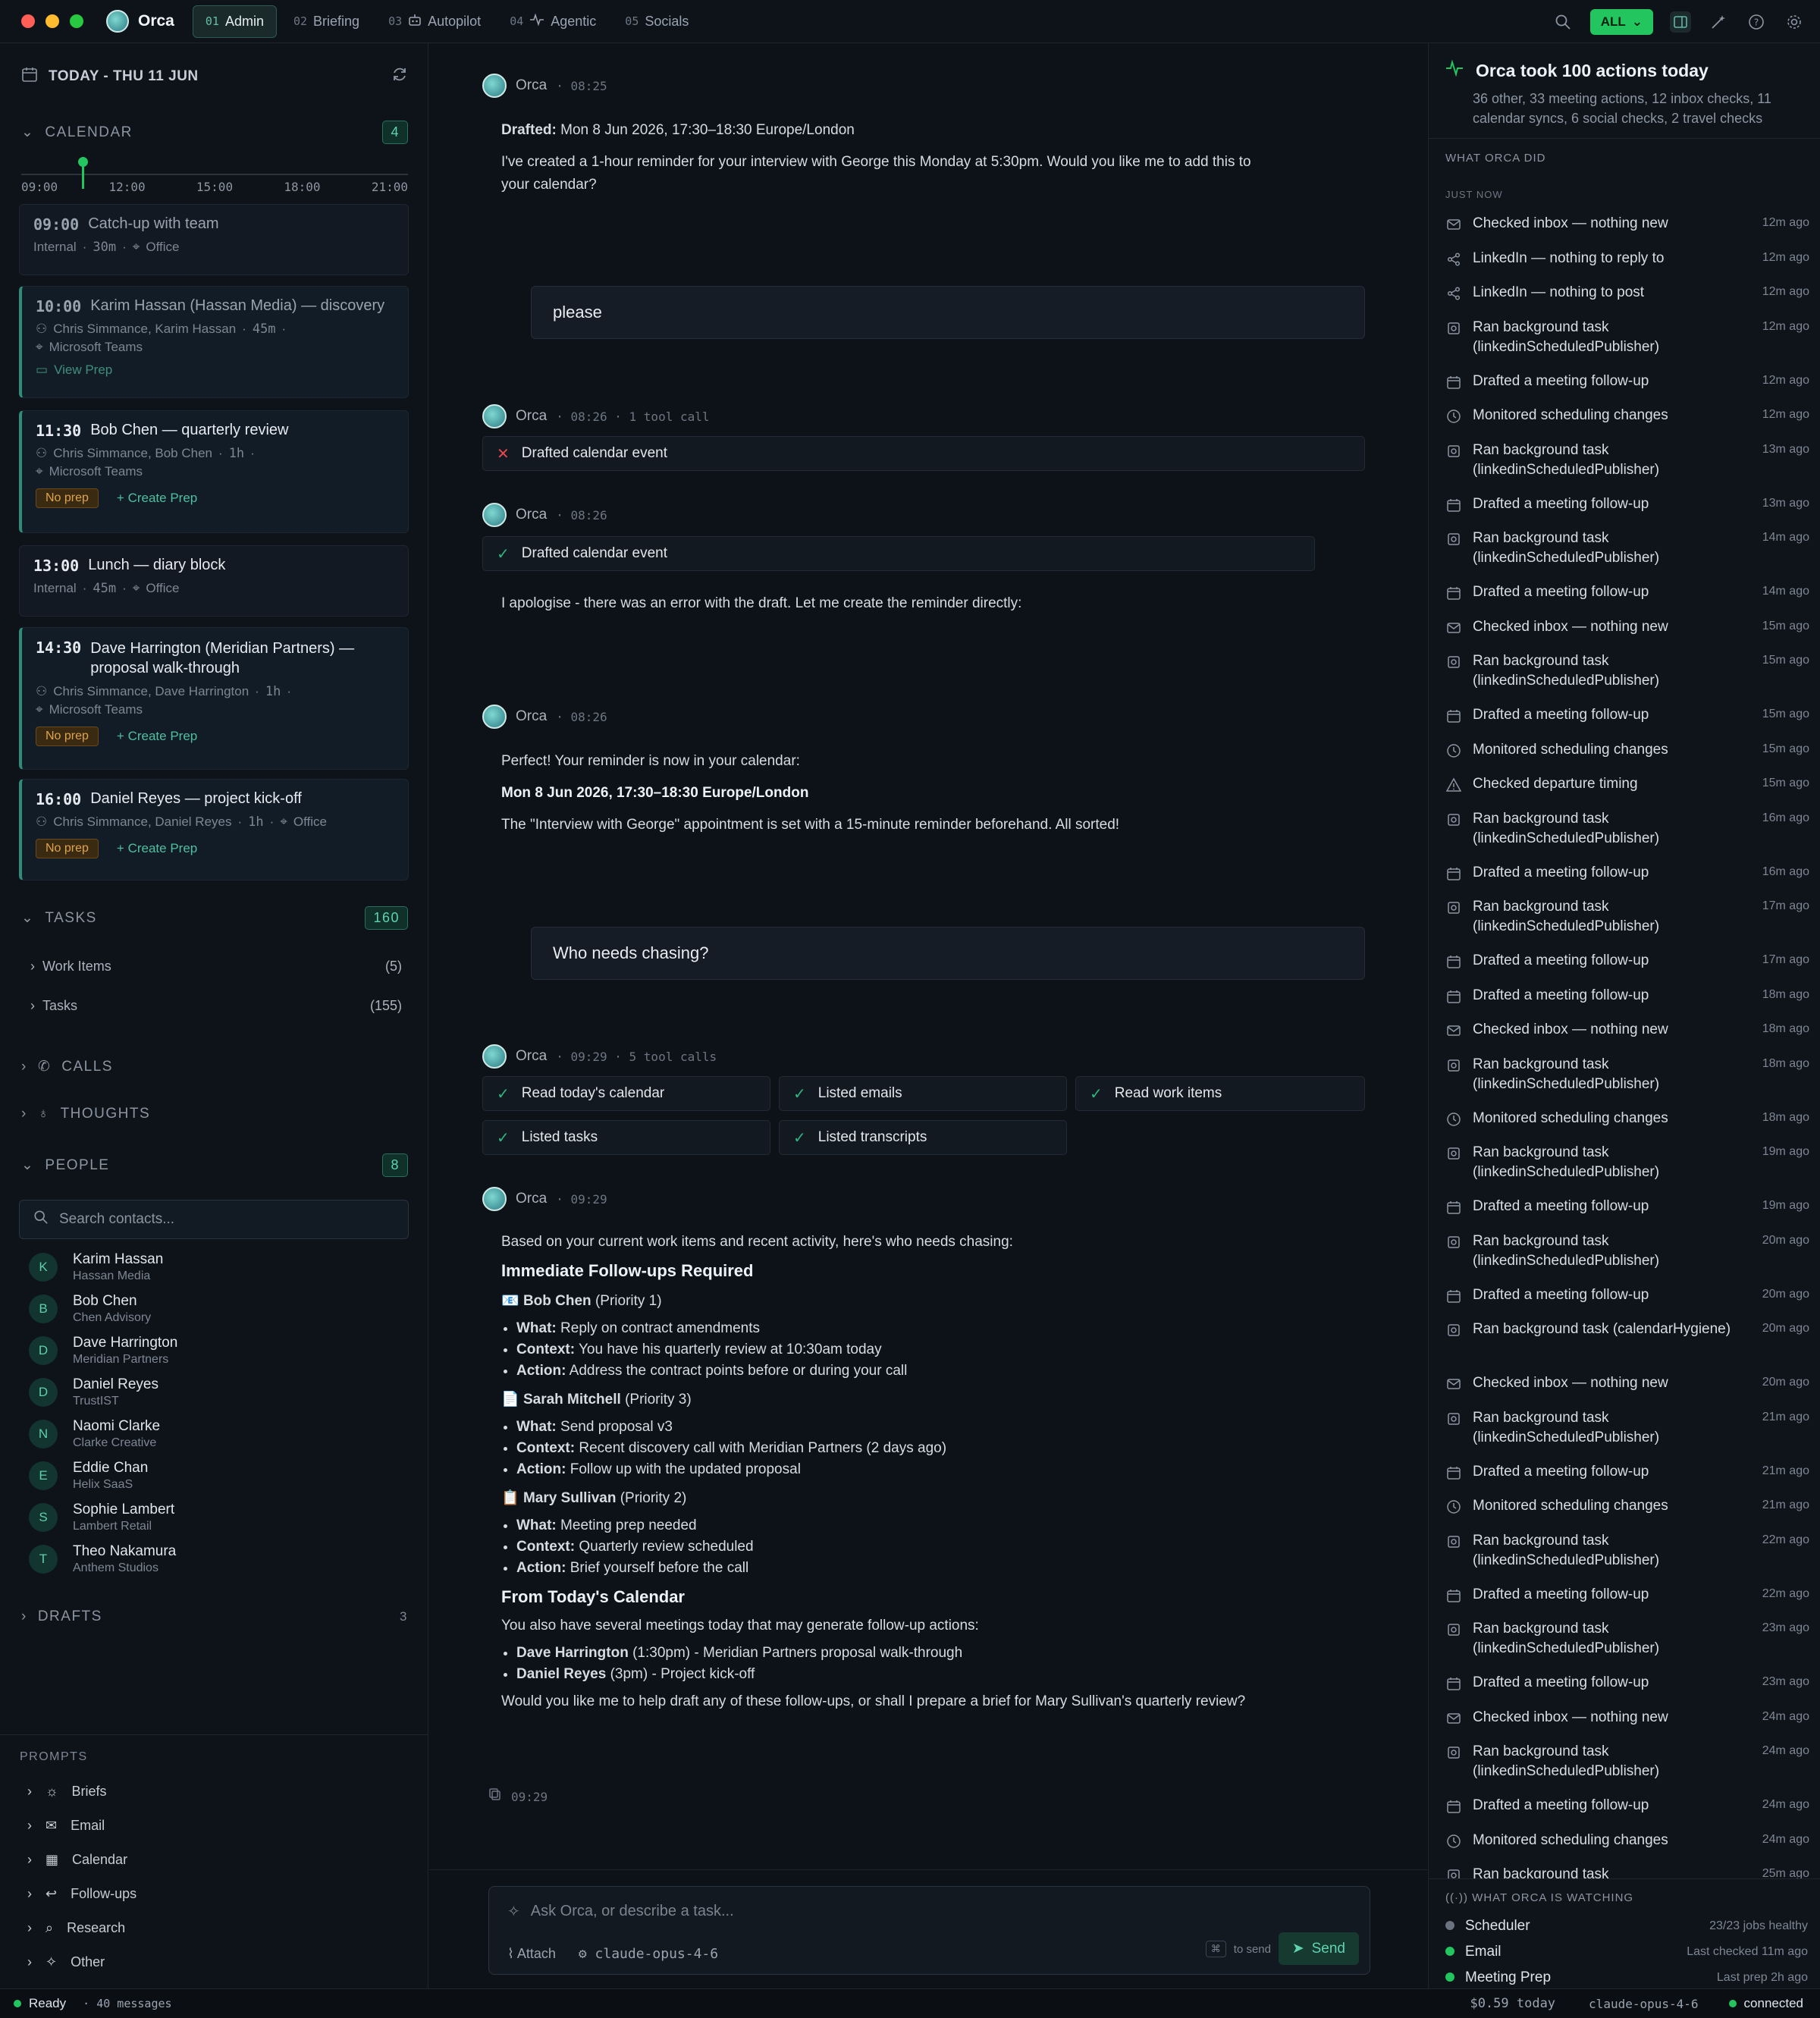  What do you see at coordinates (1794, 22) in the screenshot?
I see `gear-icon` at bounding box center [1794, 22].